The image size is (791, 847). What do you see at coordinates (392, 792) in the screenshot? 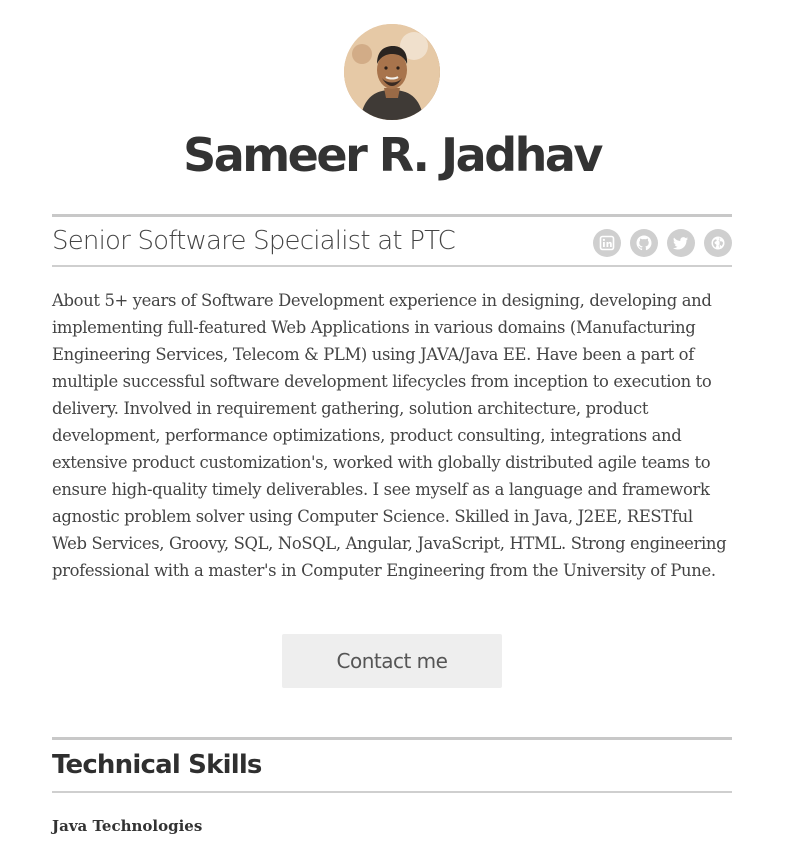
I see `skills-bottom-divider` at bounding box center [392, 792].